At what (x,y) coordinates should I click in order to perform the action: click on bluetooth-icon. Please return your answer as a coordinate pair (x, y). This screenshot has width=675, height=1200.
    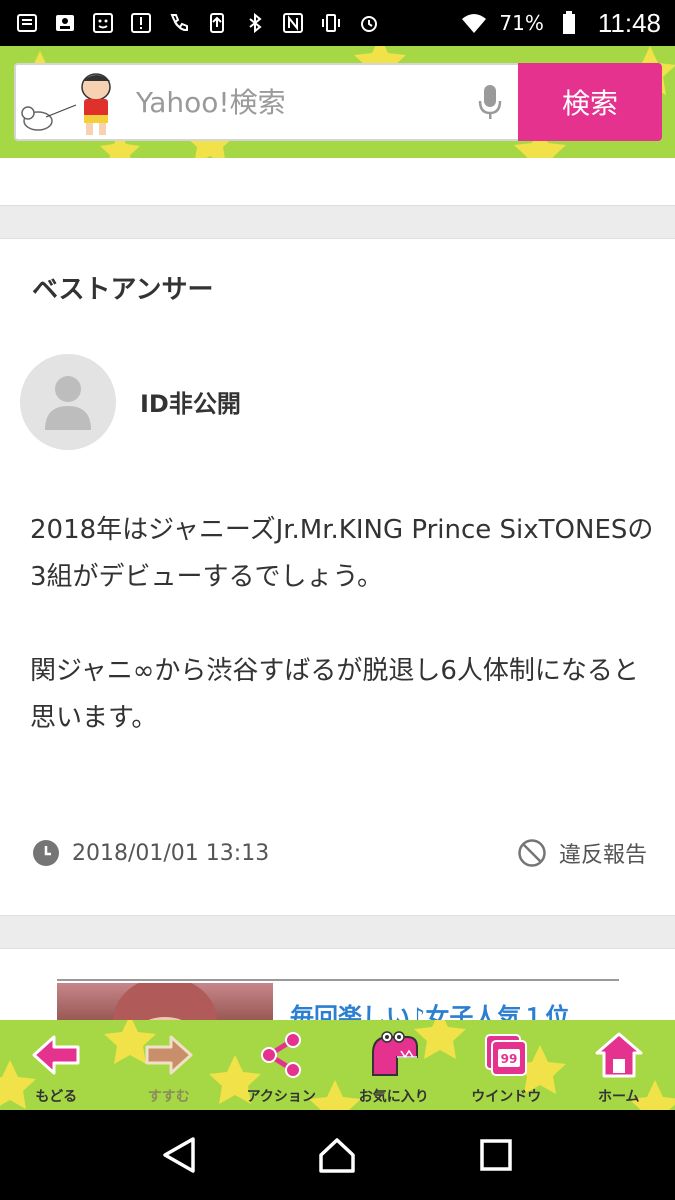
    Looking at the image, I should click on (255, 23).